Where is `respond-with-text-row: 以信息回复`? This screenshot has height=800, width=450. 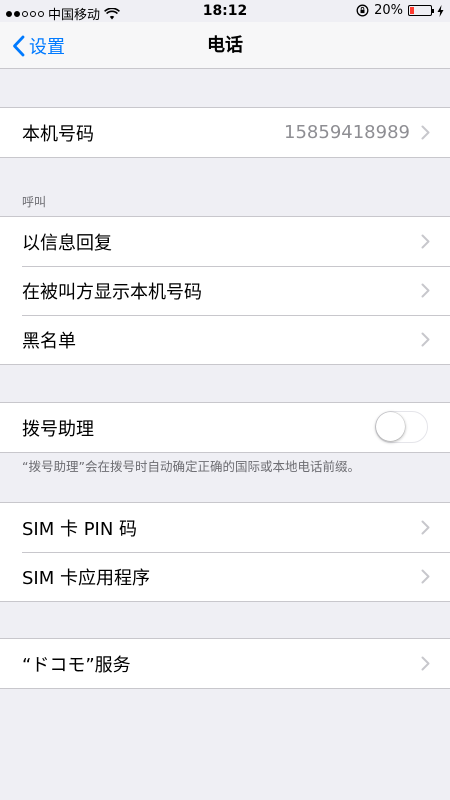
respond-with-text-row: 以信息回复 is located at coordinates (225, 241).